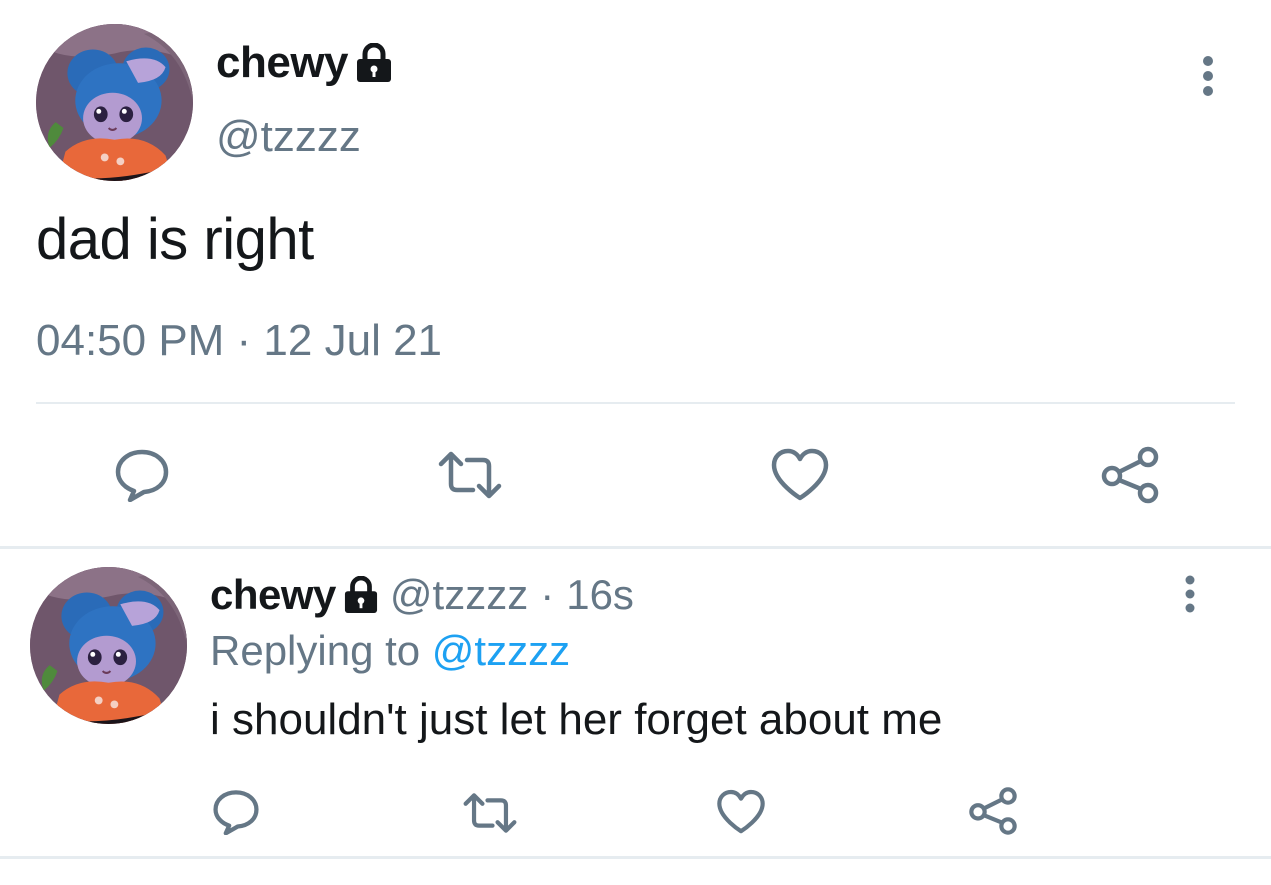 Image resolution: width=1271 pixels, height=885 pixels. What do you see at coordinates (175, 239) in the screenshot?
I see `tweet-text: dad is right` at bounding box center [175, 239].